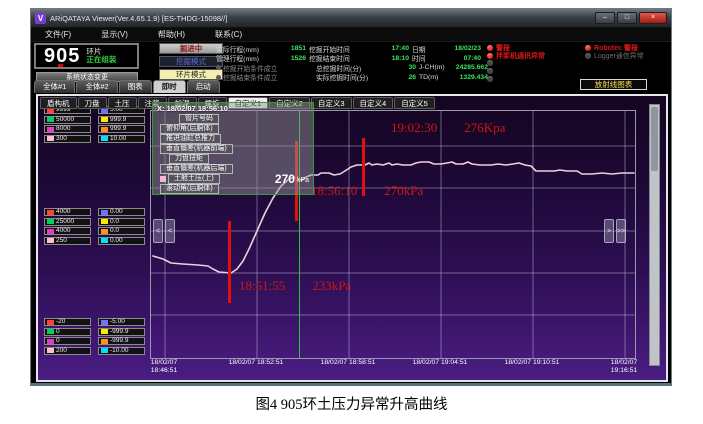 The width and height of the screenshot is (703, 424). What do you see at coordinates (67, 240) in the screenshot?
I see `legend-scale-box: 250` at bounding box center [67, 240].